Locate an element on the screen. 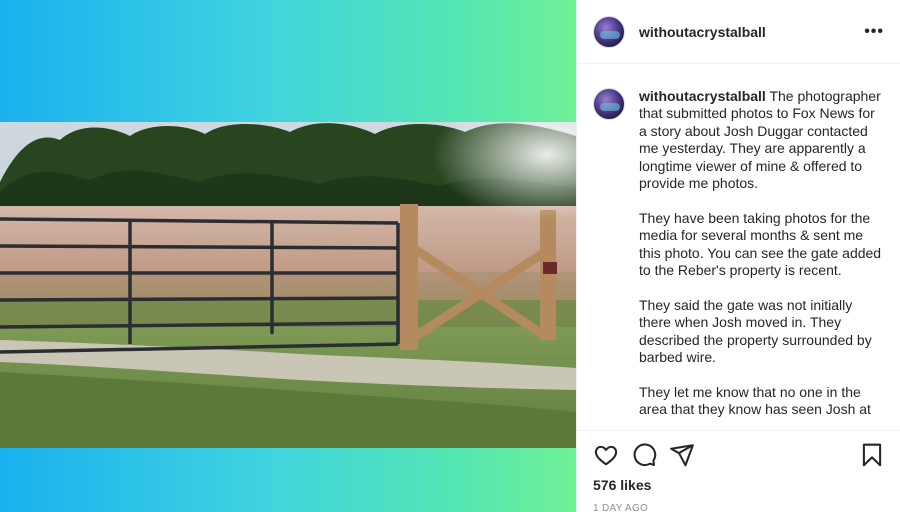  caption-username-link: withoutacrystalball is located at coordinates (702, 96).